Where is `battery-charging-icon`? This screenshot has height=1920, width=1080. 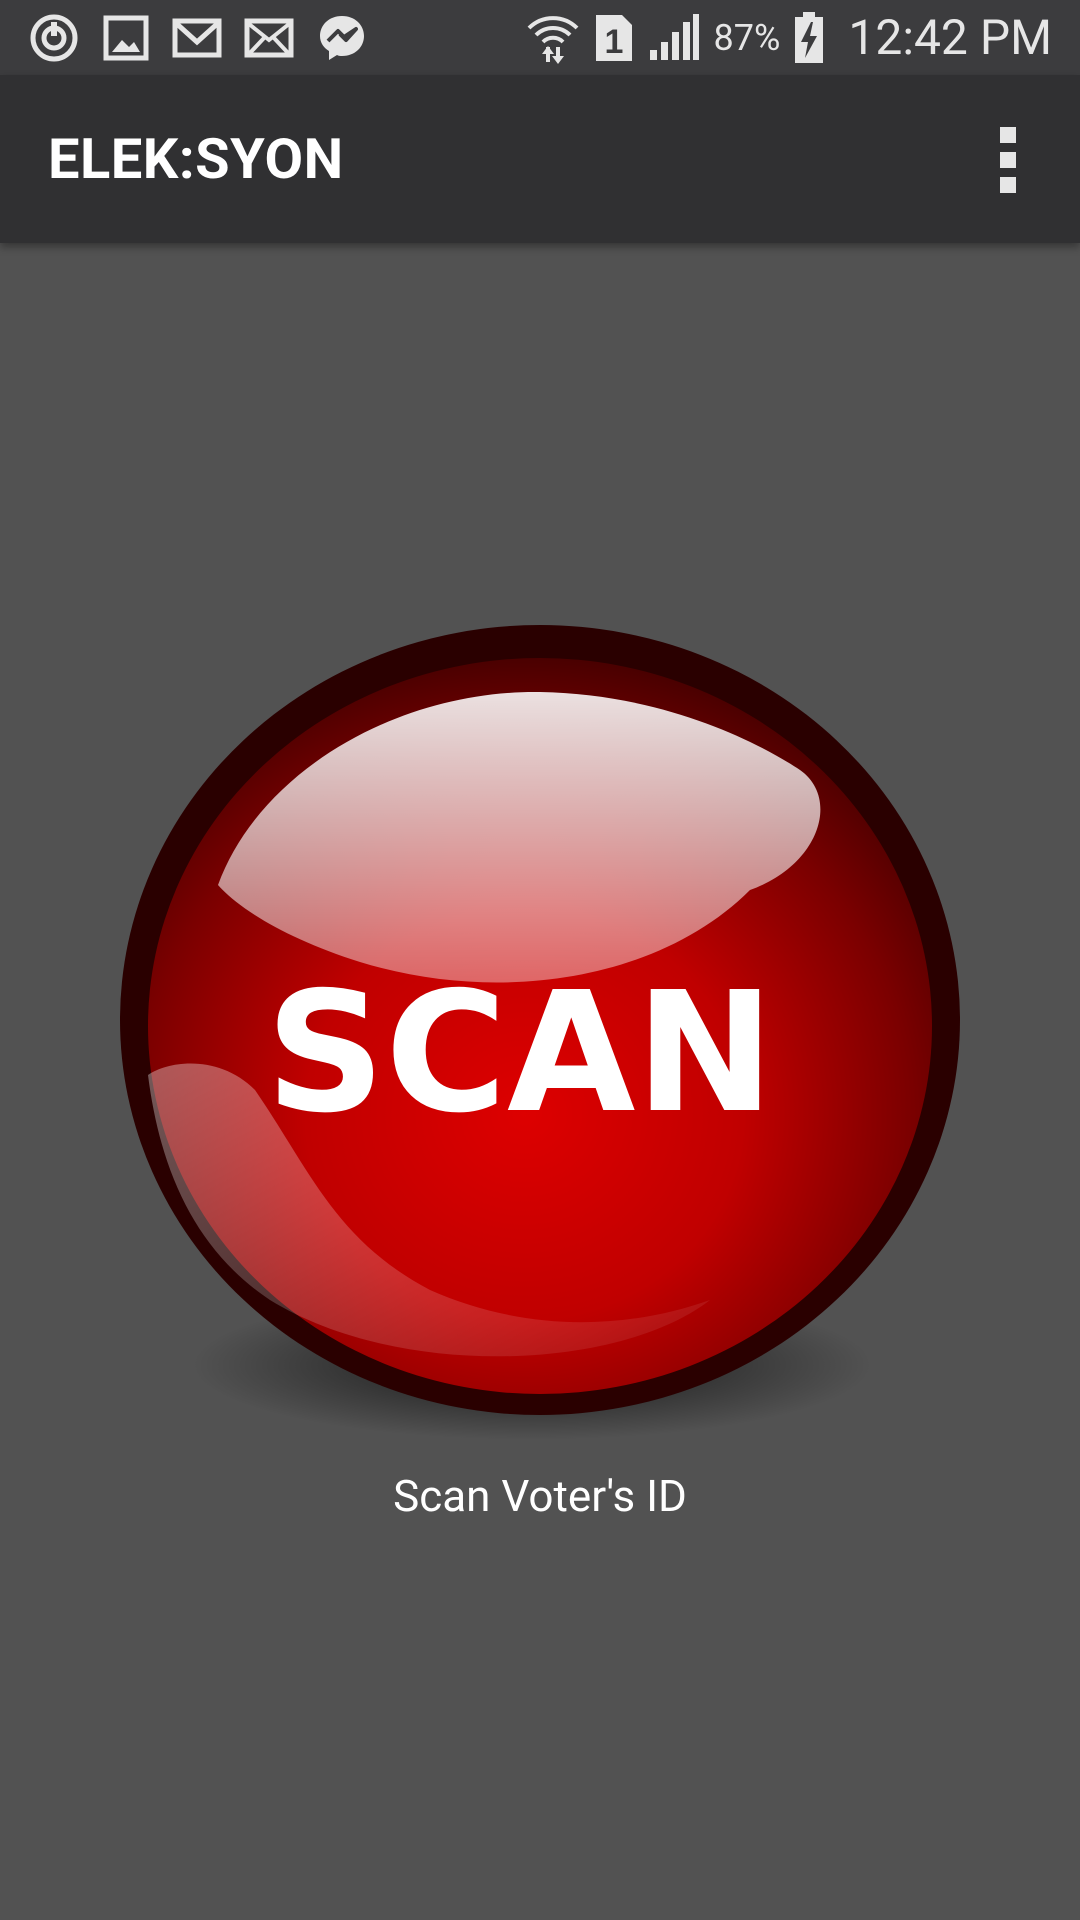 battery-charging-icon is located at coordinates (809, 37).